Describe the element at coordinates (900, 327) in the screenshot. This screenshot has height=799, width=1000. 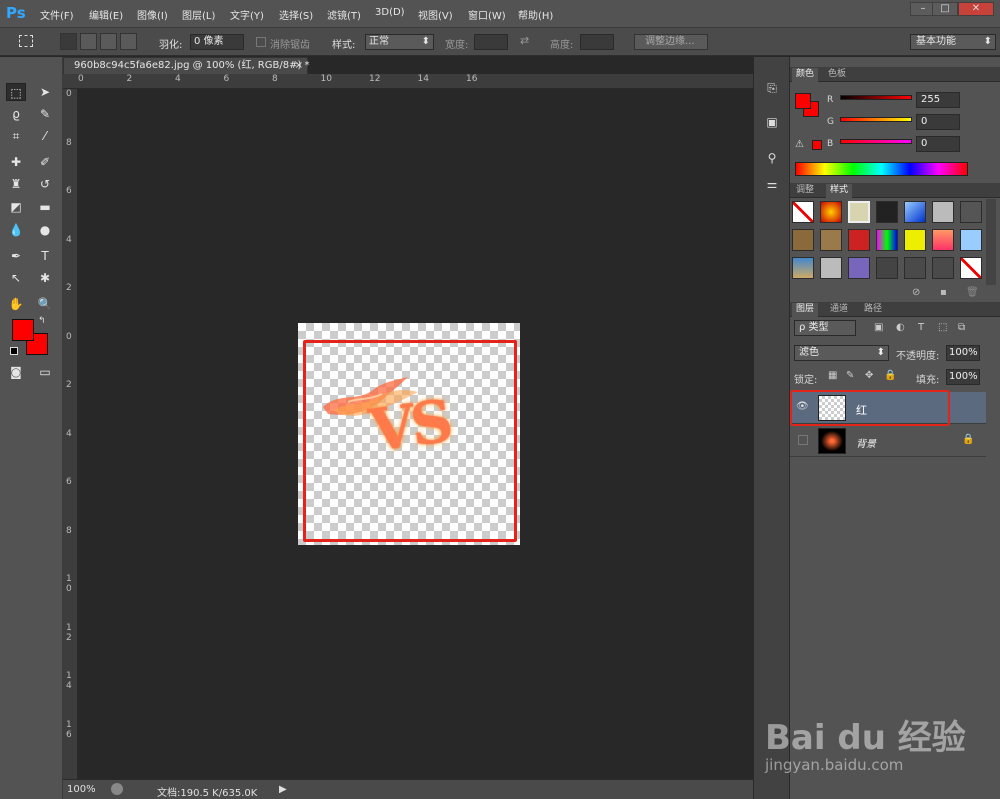
I see `filter-adjust-icon: ◐` at that location.